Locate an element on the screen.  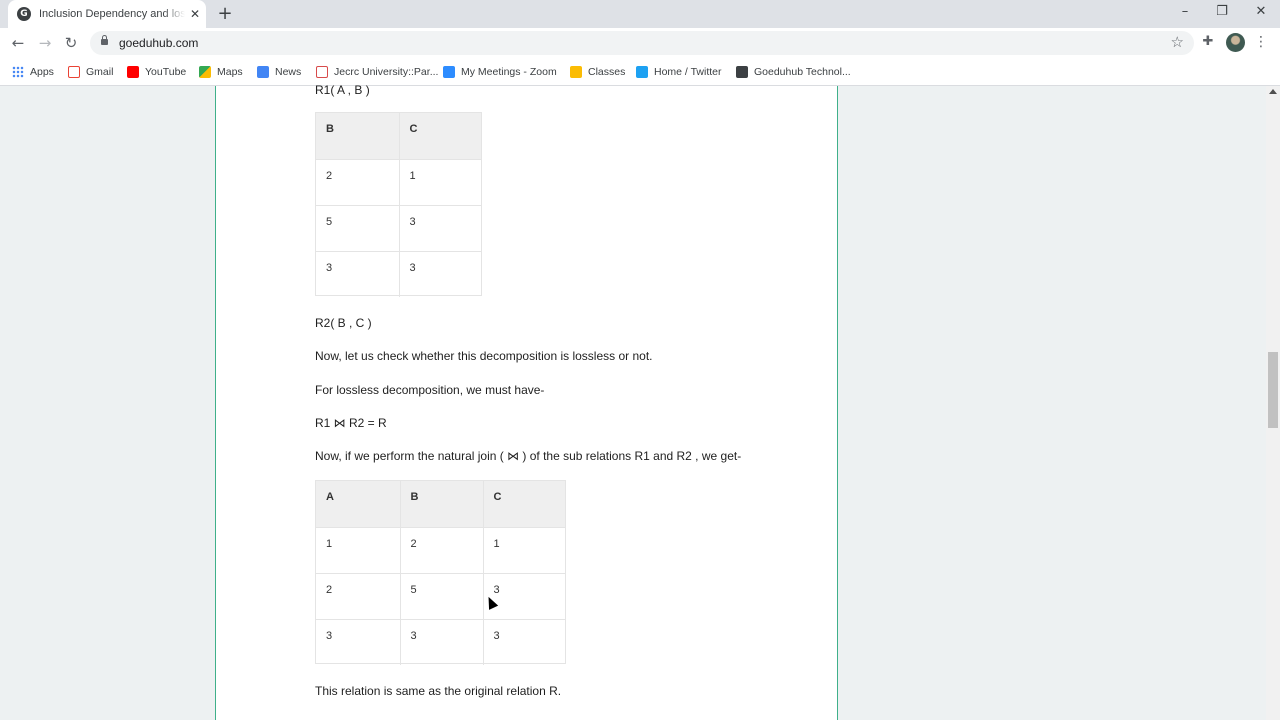
browser-toolbar: ← → ↻ goeduhub.com ☆ ✚ ⋮ is located at coordinates (640, 43).